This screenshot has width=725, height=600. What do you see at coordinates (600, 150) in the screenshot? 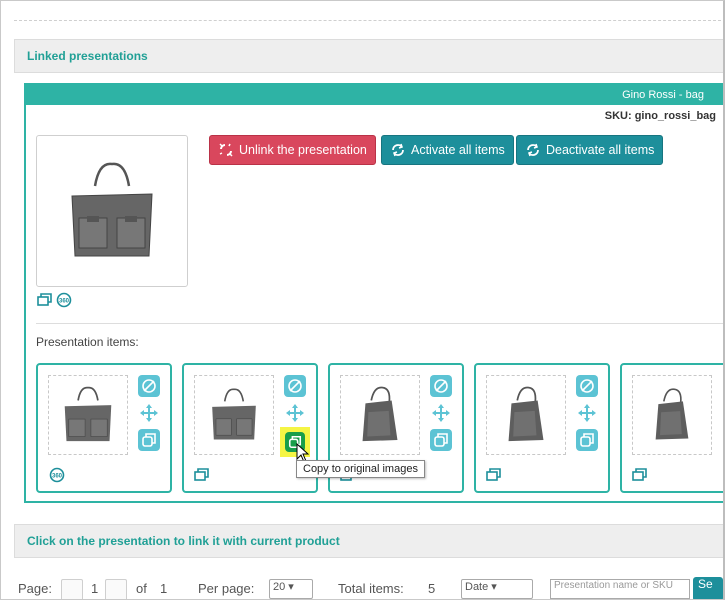
I see `deactivate-label: Deactivate all items` at bounding box center [600, 150].